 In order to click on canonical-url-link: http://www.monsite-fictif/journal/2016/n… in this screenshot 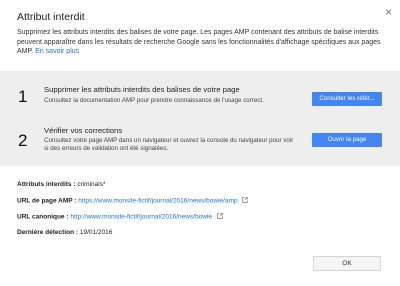, I will do `click(141, 217)`.